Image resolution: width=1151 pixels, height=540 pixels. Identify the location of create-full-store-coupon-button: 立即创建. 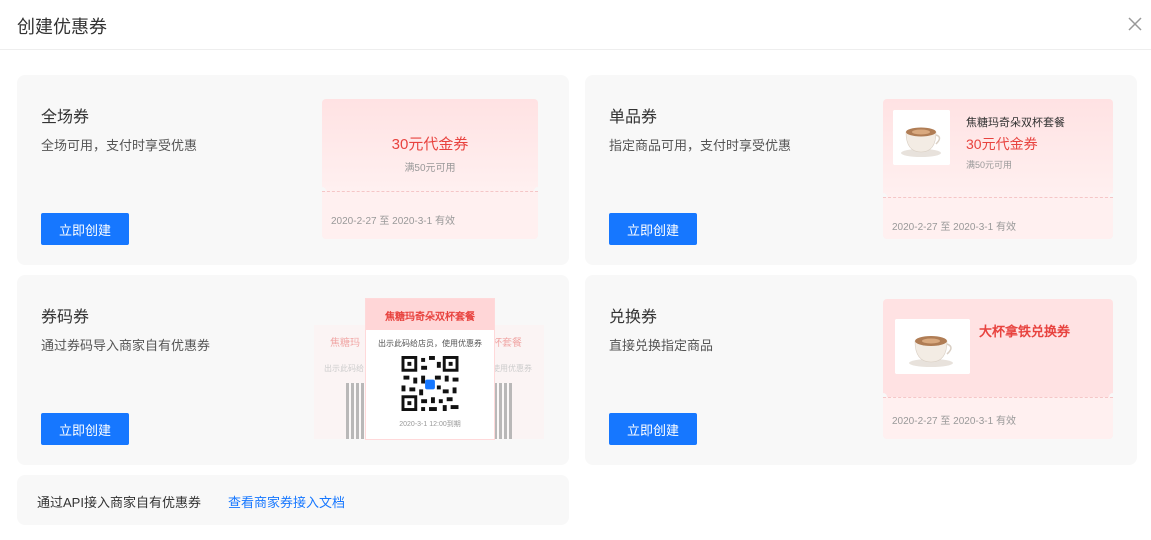
(85, 229).